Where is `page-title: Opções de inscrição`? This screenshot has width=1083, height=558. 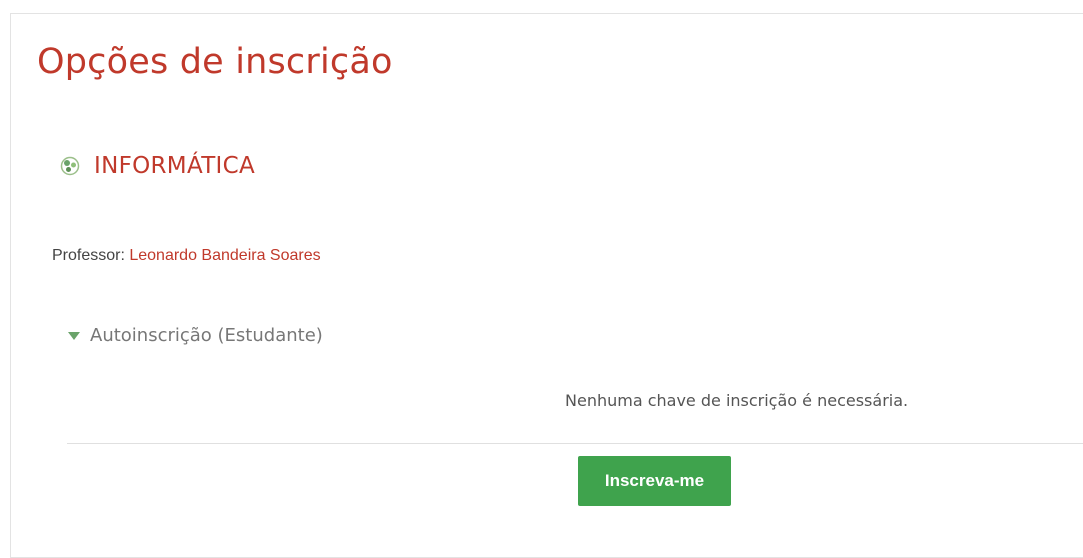
page-title: Opções de inscrição is located at coordinates (215, 62).